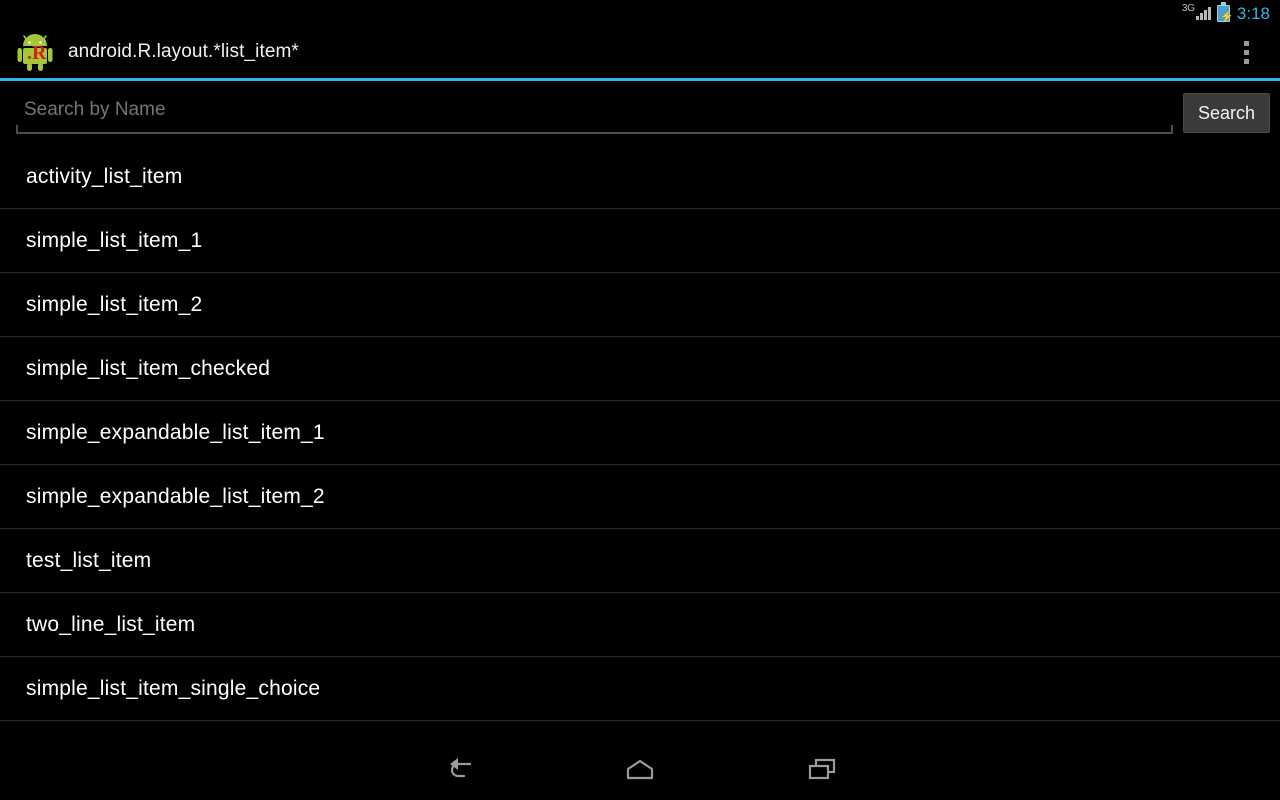  Describe the element at coordinates (640, 52) in the screenshot. I see `action-bar: .R android.R.layout.*list_item*` at that location.